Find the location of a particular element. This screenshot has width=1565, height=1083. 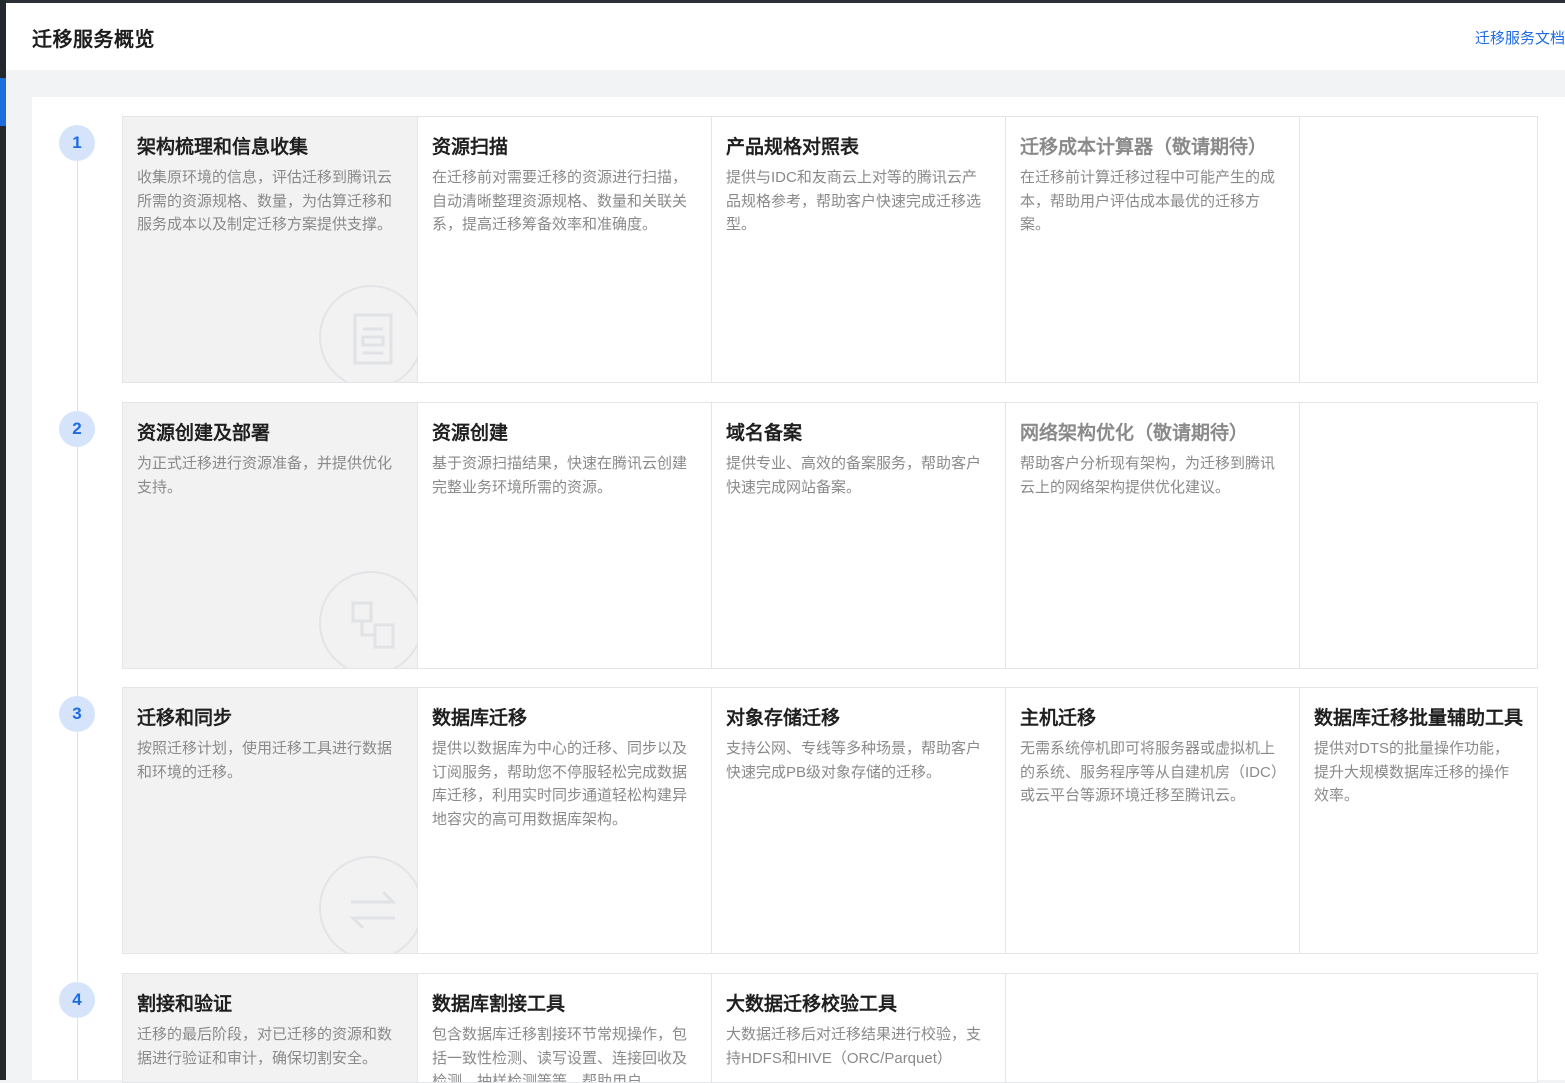

step-badge-3: 3 is located at coordinates (77, 714).